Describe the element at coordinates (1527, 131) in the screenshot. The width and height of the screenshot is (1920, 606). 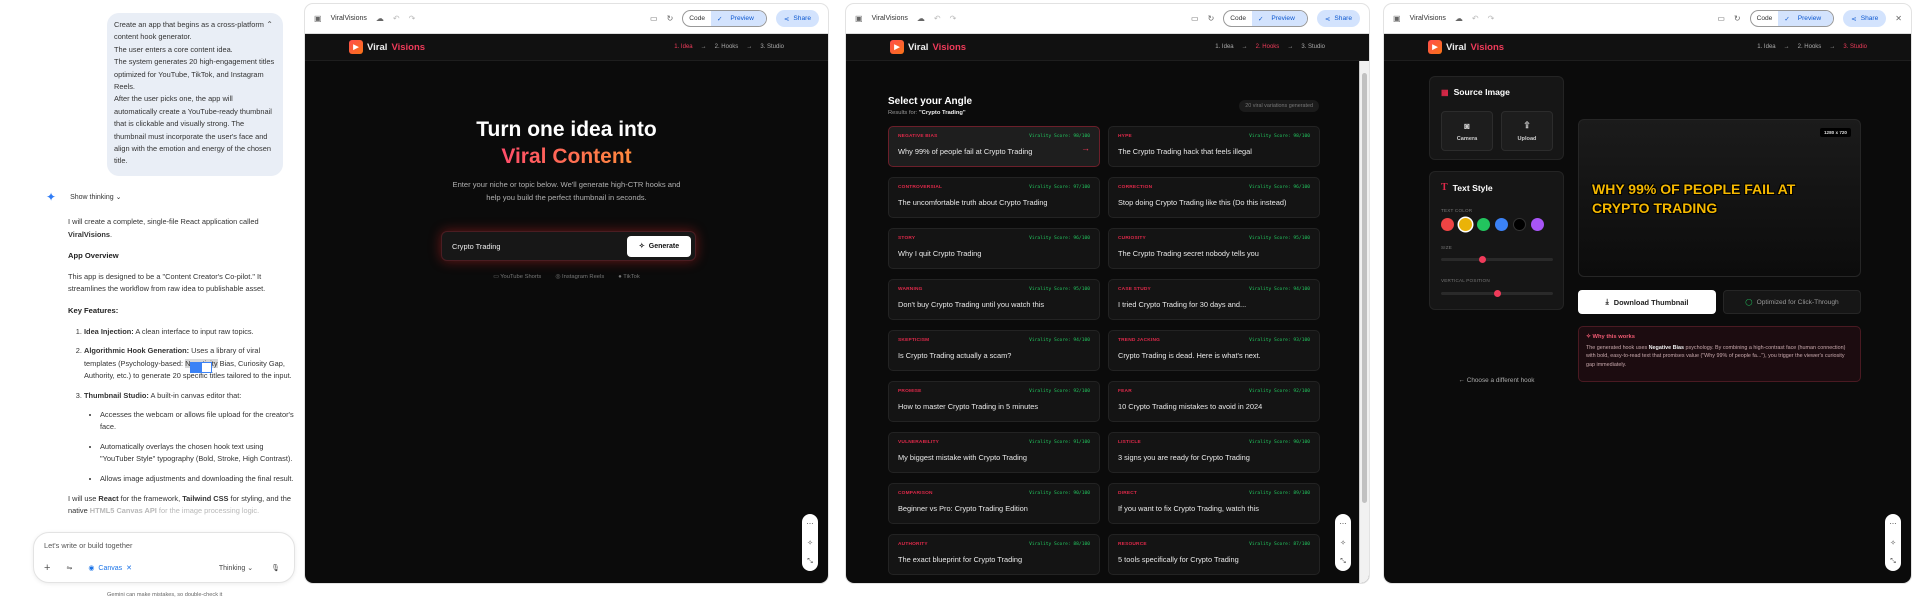
I see `upload-button: ⇪ Upload` at that location.